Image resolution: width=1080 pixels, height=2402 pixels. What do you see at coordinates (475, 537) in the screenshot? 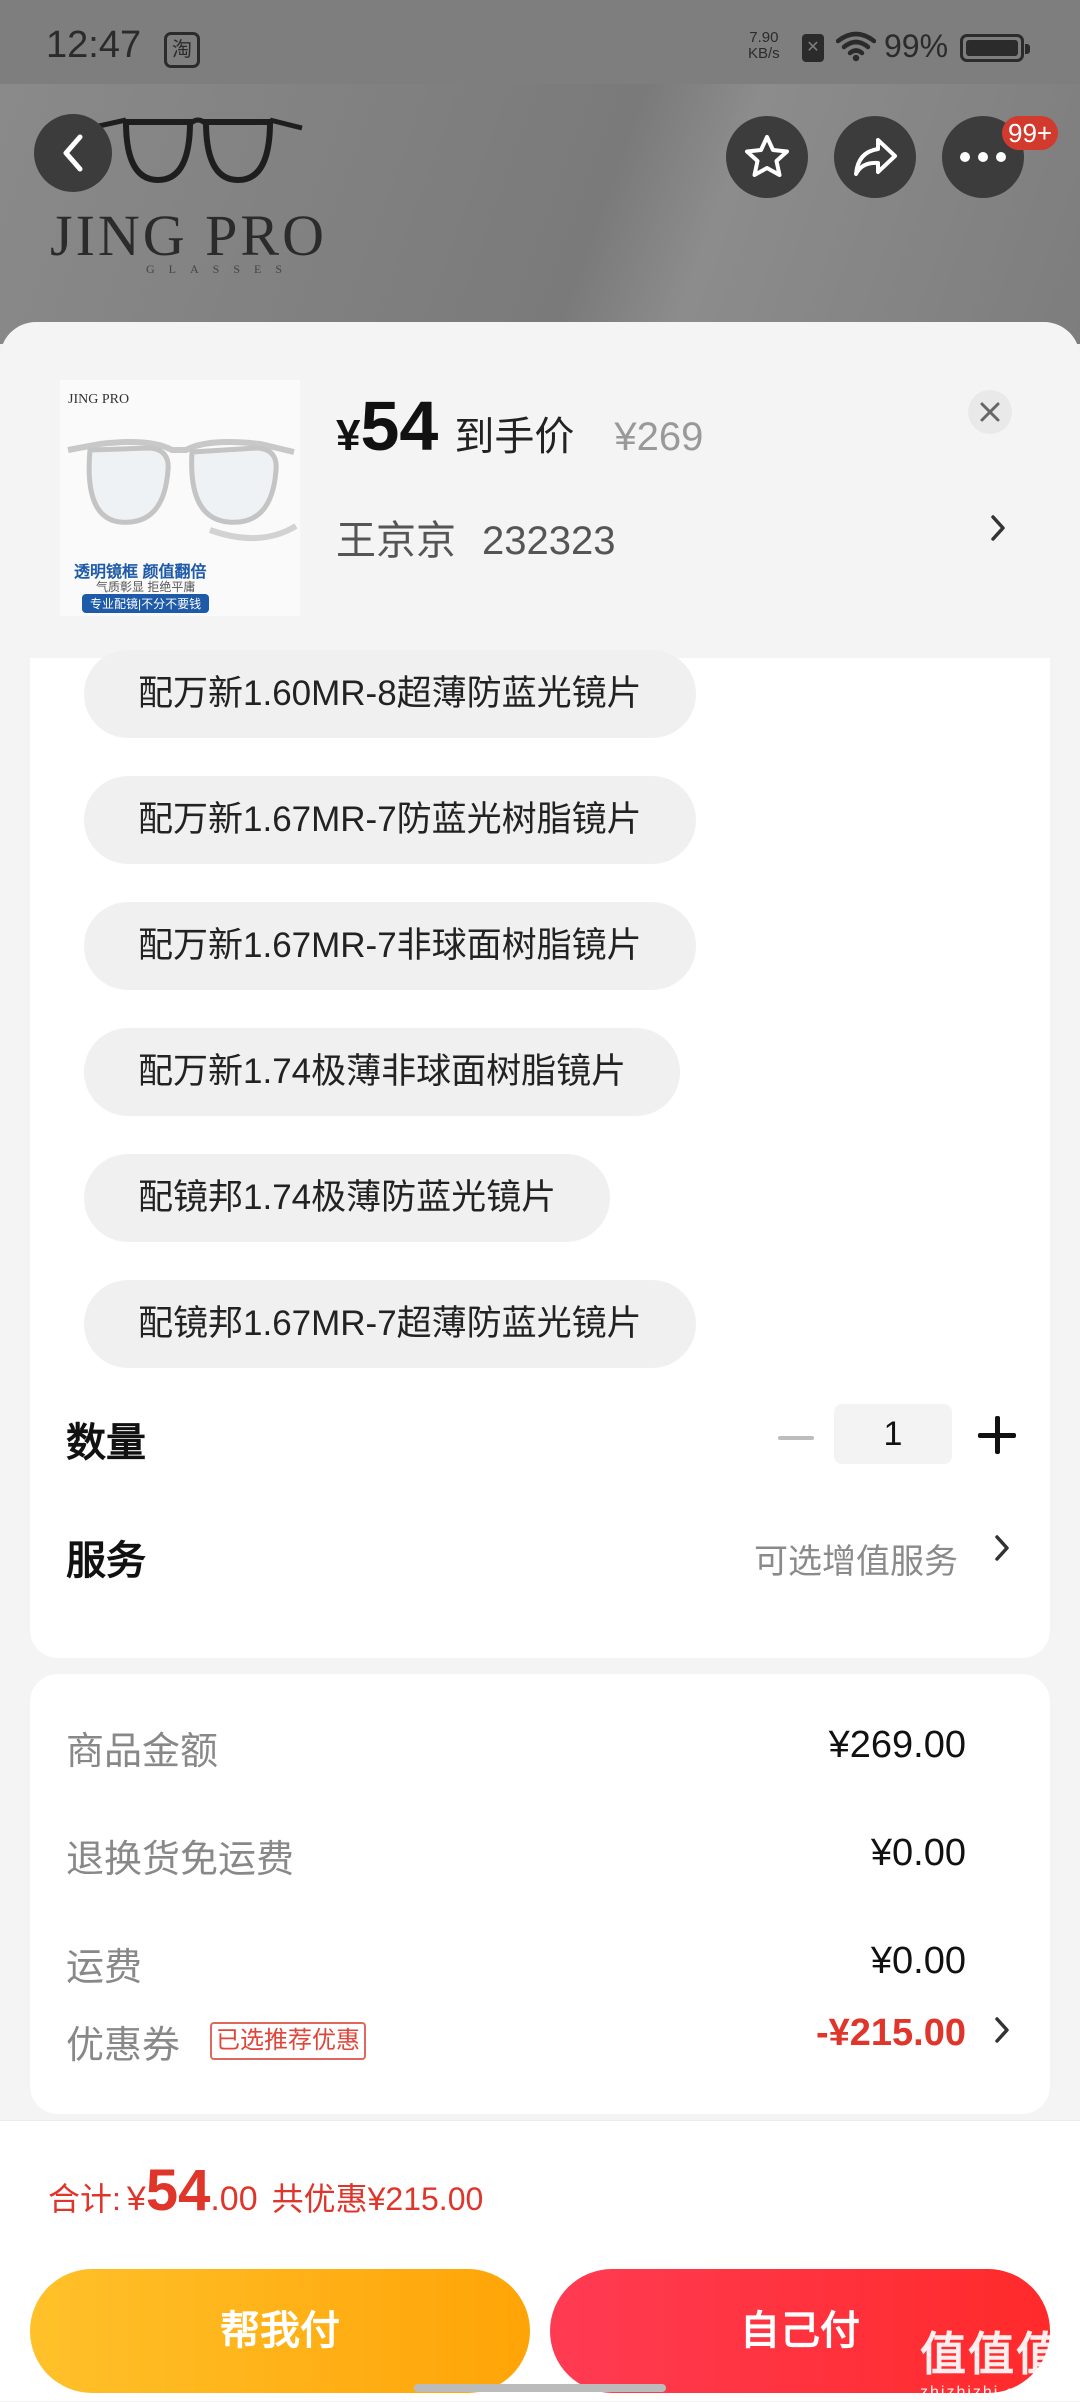
I see `recipient-row: 王京京 232323` at bounding box center [475, 537].